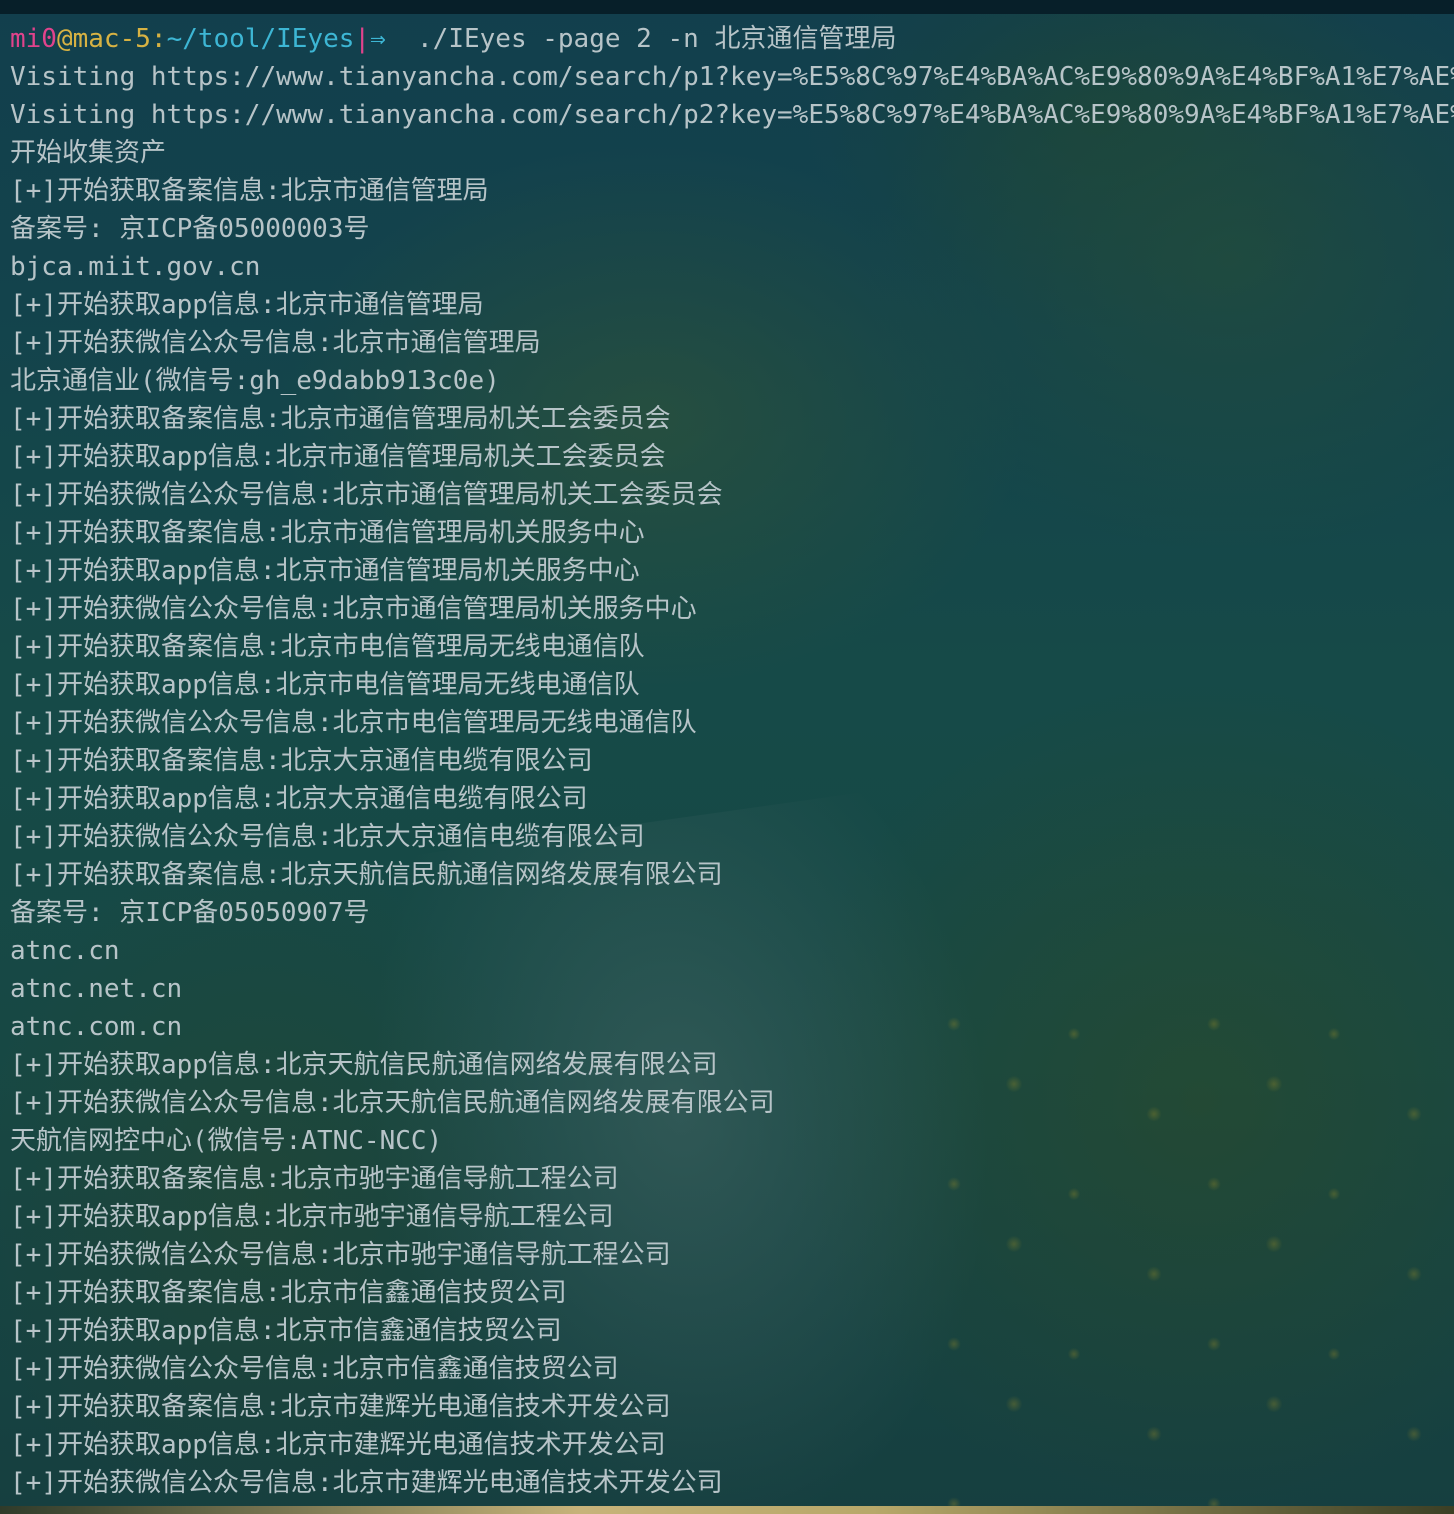 The height and width of the screenshot is (1514, 1454). Describe the element at coordinates (288, 1293) in the screenshot. I see `output-line: [+]开始获取备案信息:北京市信鑫通信技贸公司` at that location.